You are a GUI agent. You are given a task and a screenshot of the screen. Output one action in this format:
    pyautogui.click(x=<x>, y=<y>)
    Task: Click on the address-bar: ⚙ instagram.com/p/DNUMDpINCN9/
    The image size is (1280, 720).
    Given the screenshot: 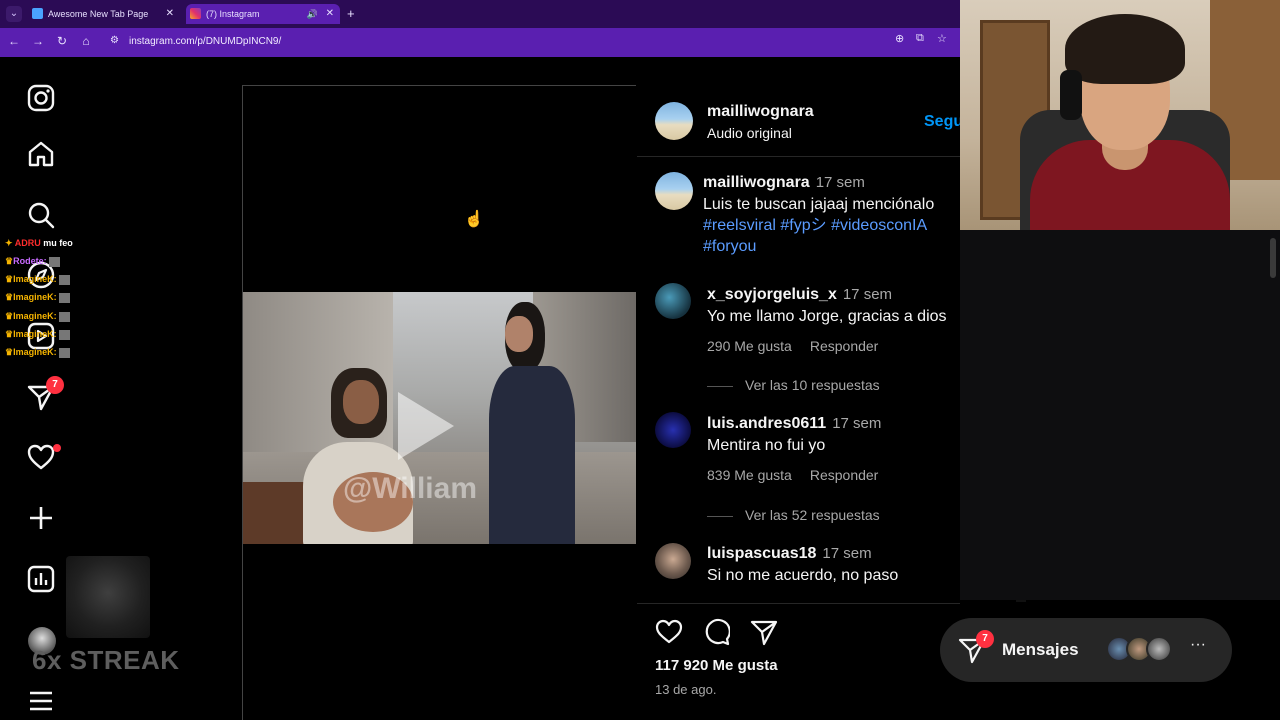 What is the action you would take?
    pyautogui.click(x=532, y=42)
    